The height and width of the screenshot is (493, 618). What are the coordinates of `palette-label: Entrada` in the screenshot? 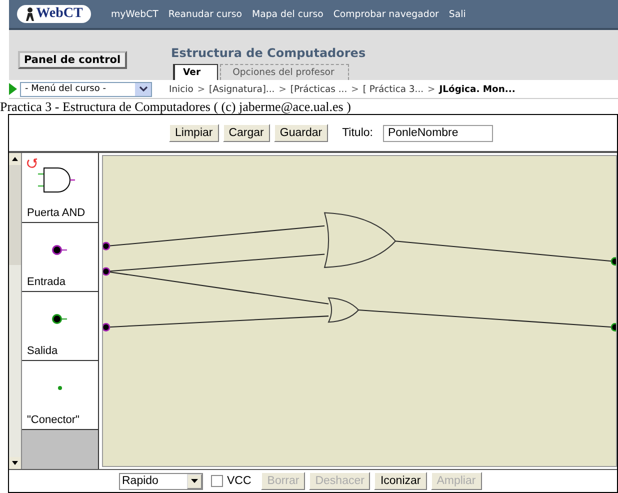 It's located at (46, 283).